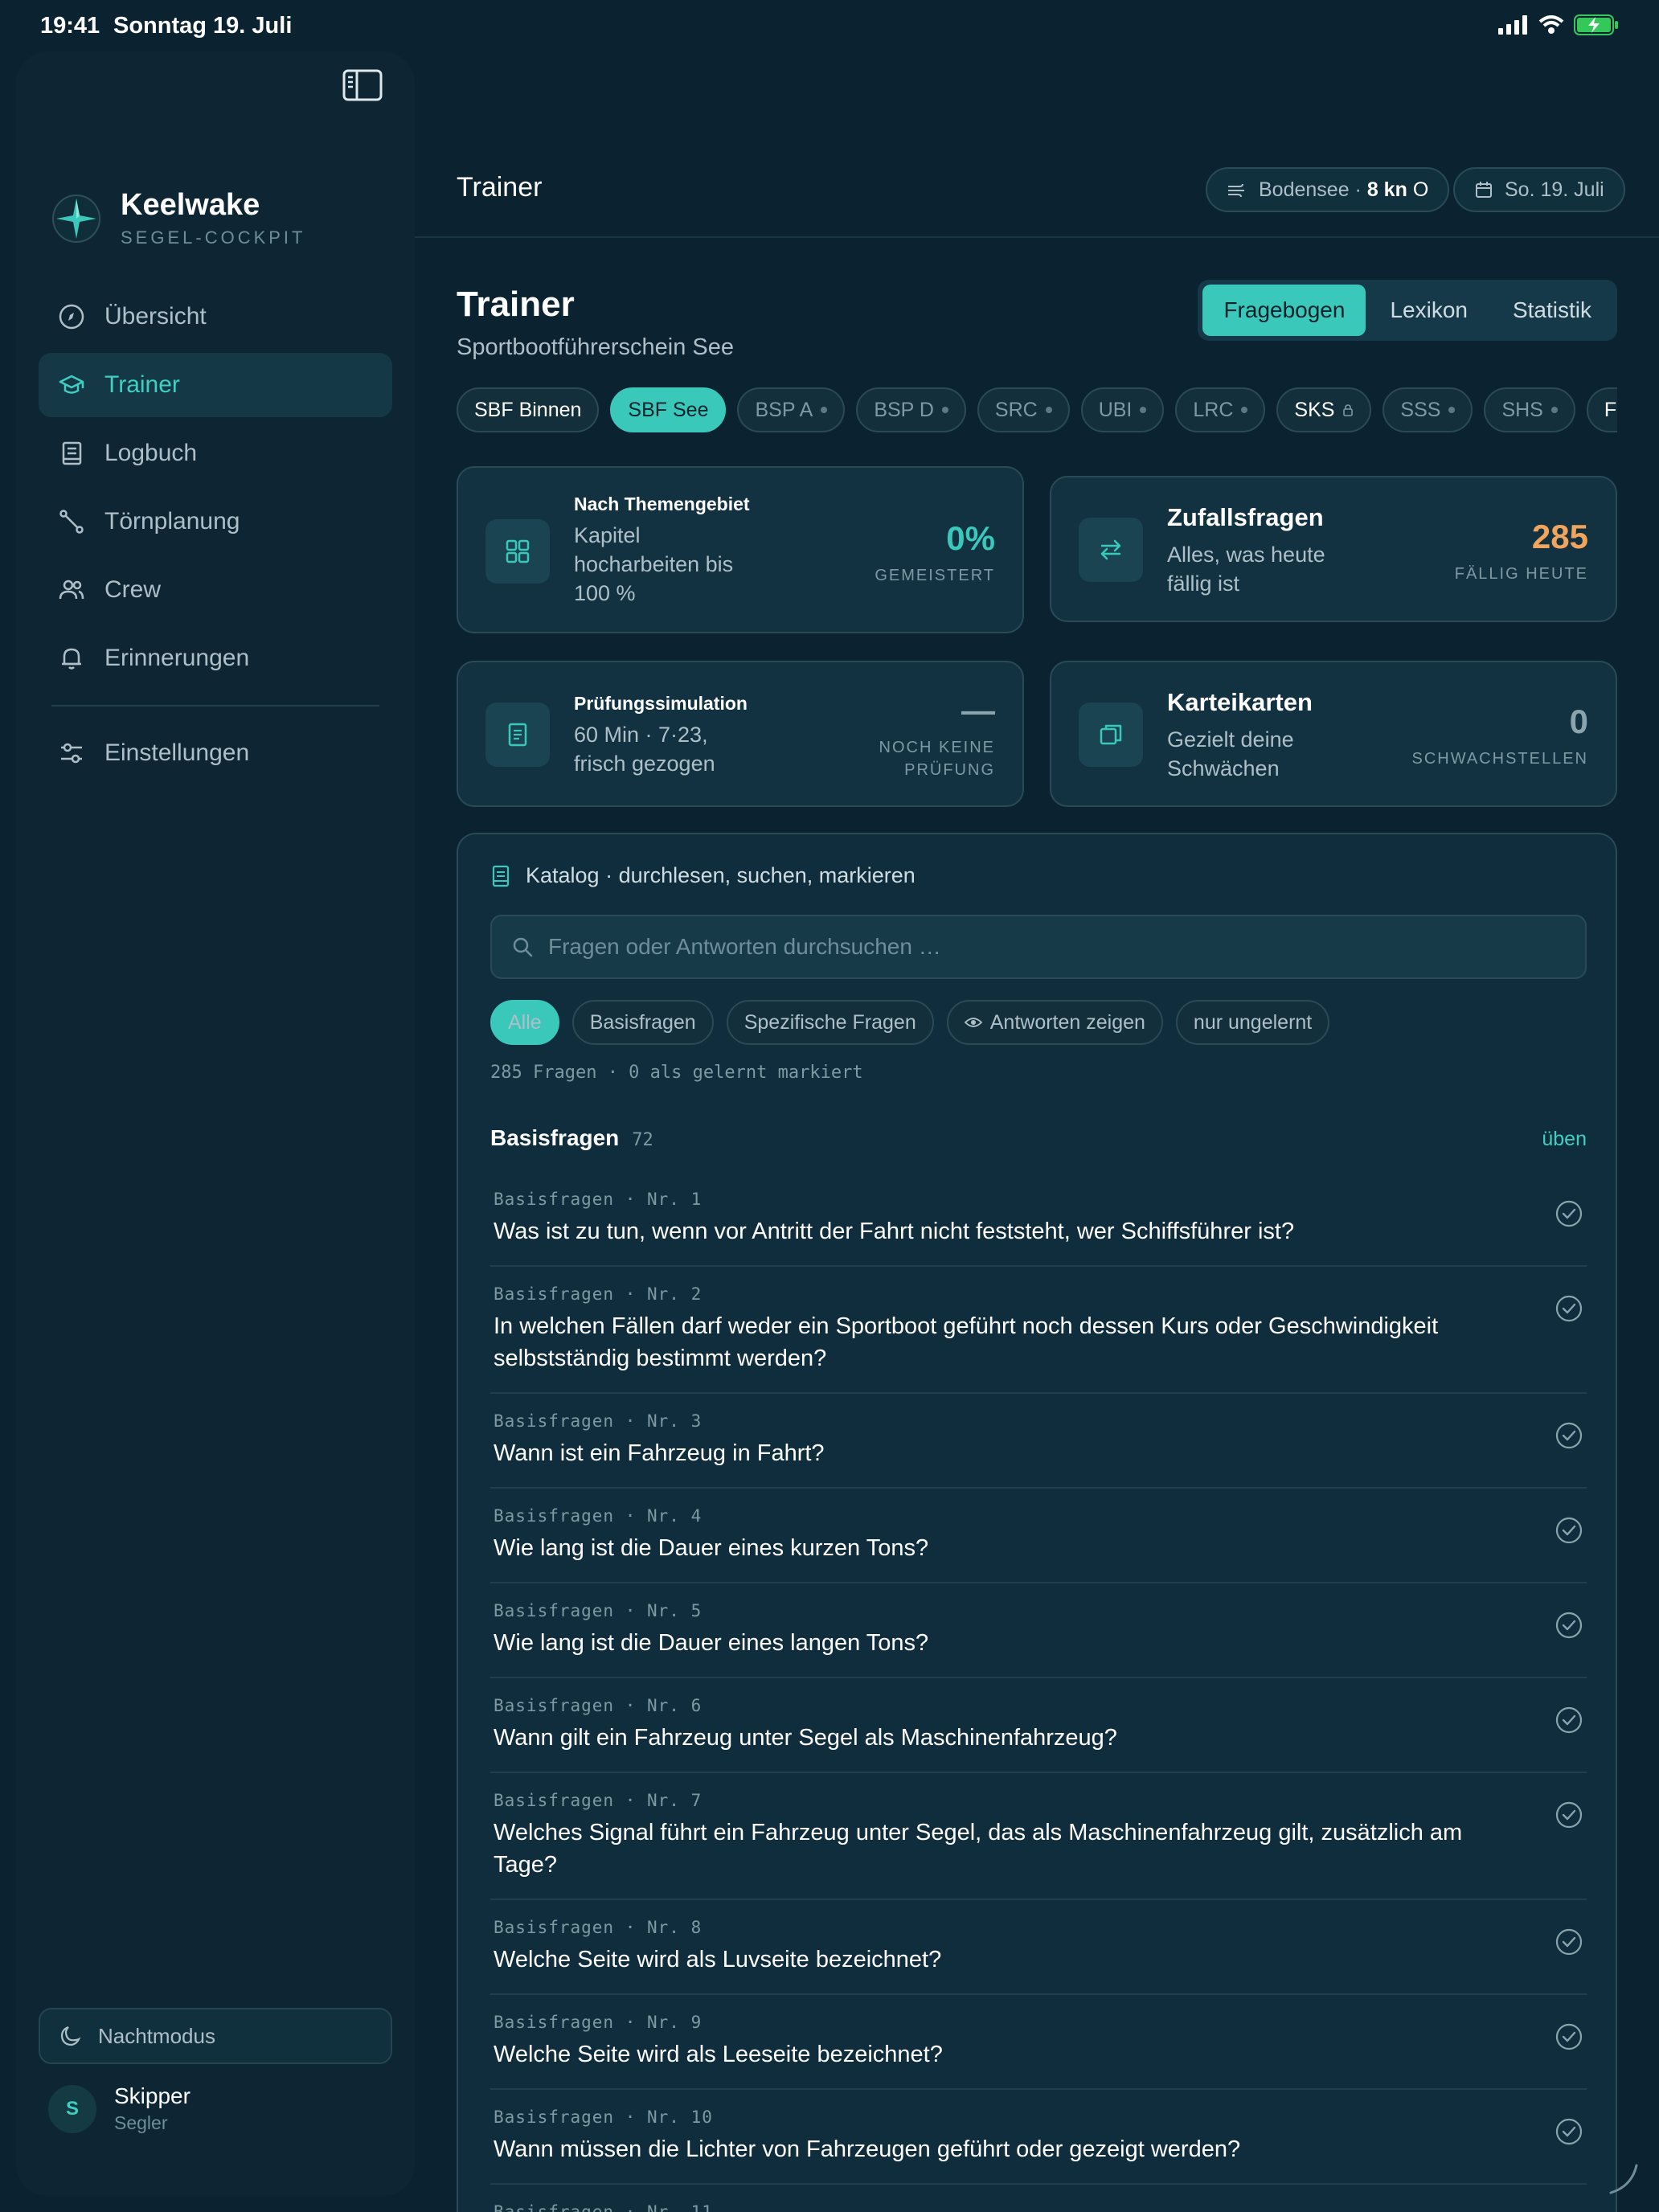 The height and width of the screenshot is (2212, 1659). I want to click on weather-pill: Bodensee · 8 kn O, so click(1328, 189).